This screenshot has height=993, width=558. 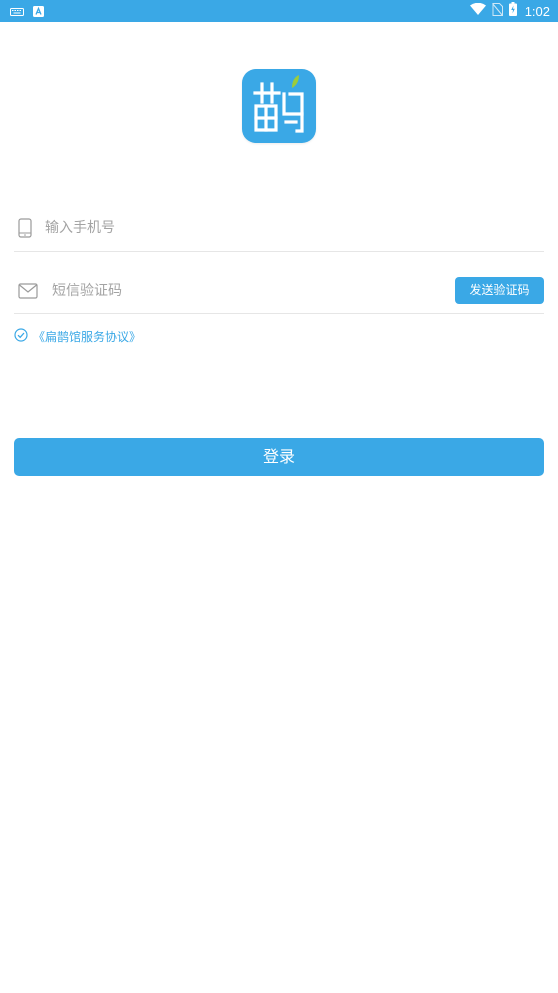 I want to click on app-logo, so click(x=279, y=106).